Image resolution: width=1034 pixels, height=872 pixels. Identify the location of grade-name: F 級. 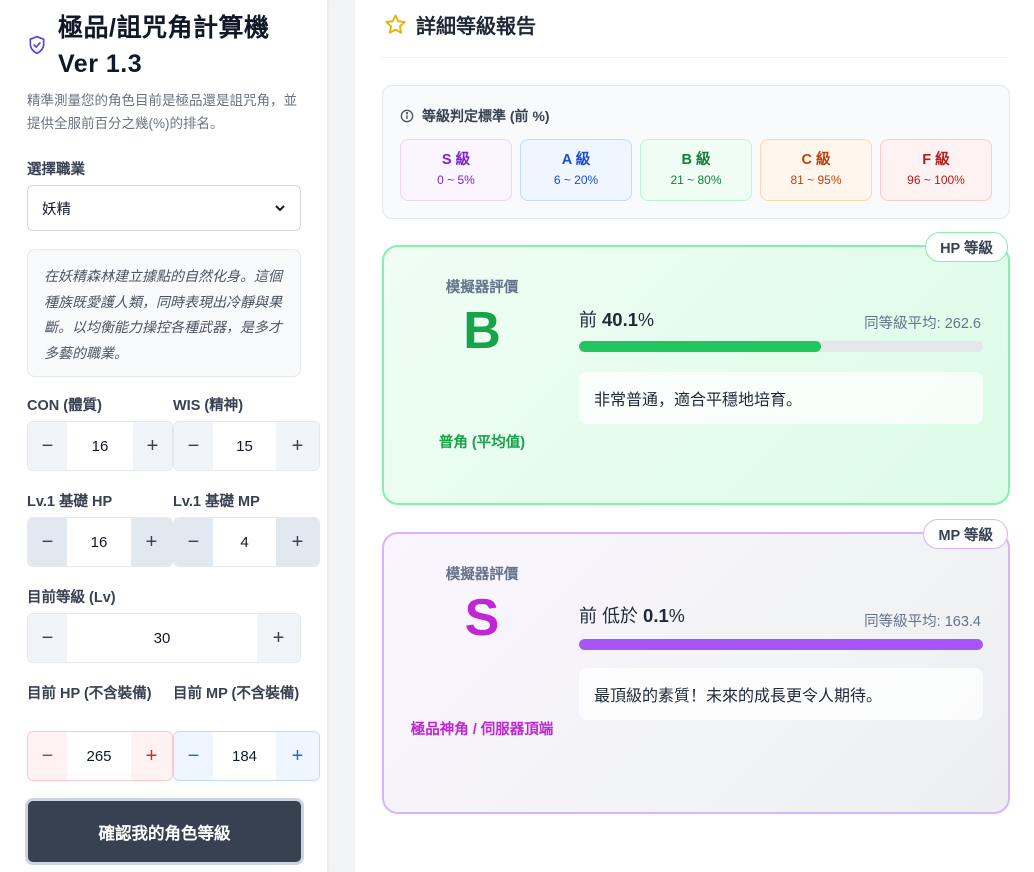
(936, 160).